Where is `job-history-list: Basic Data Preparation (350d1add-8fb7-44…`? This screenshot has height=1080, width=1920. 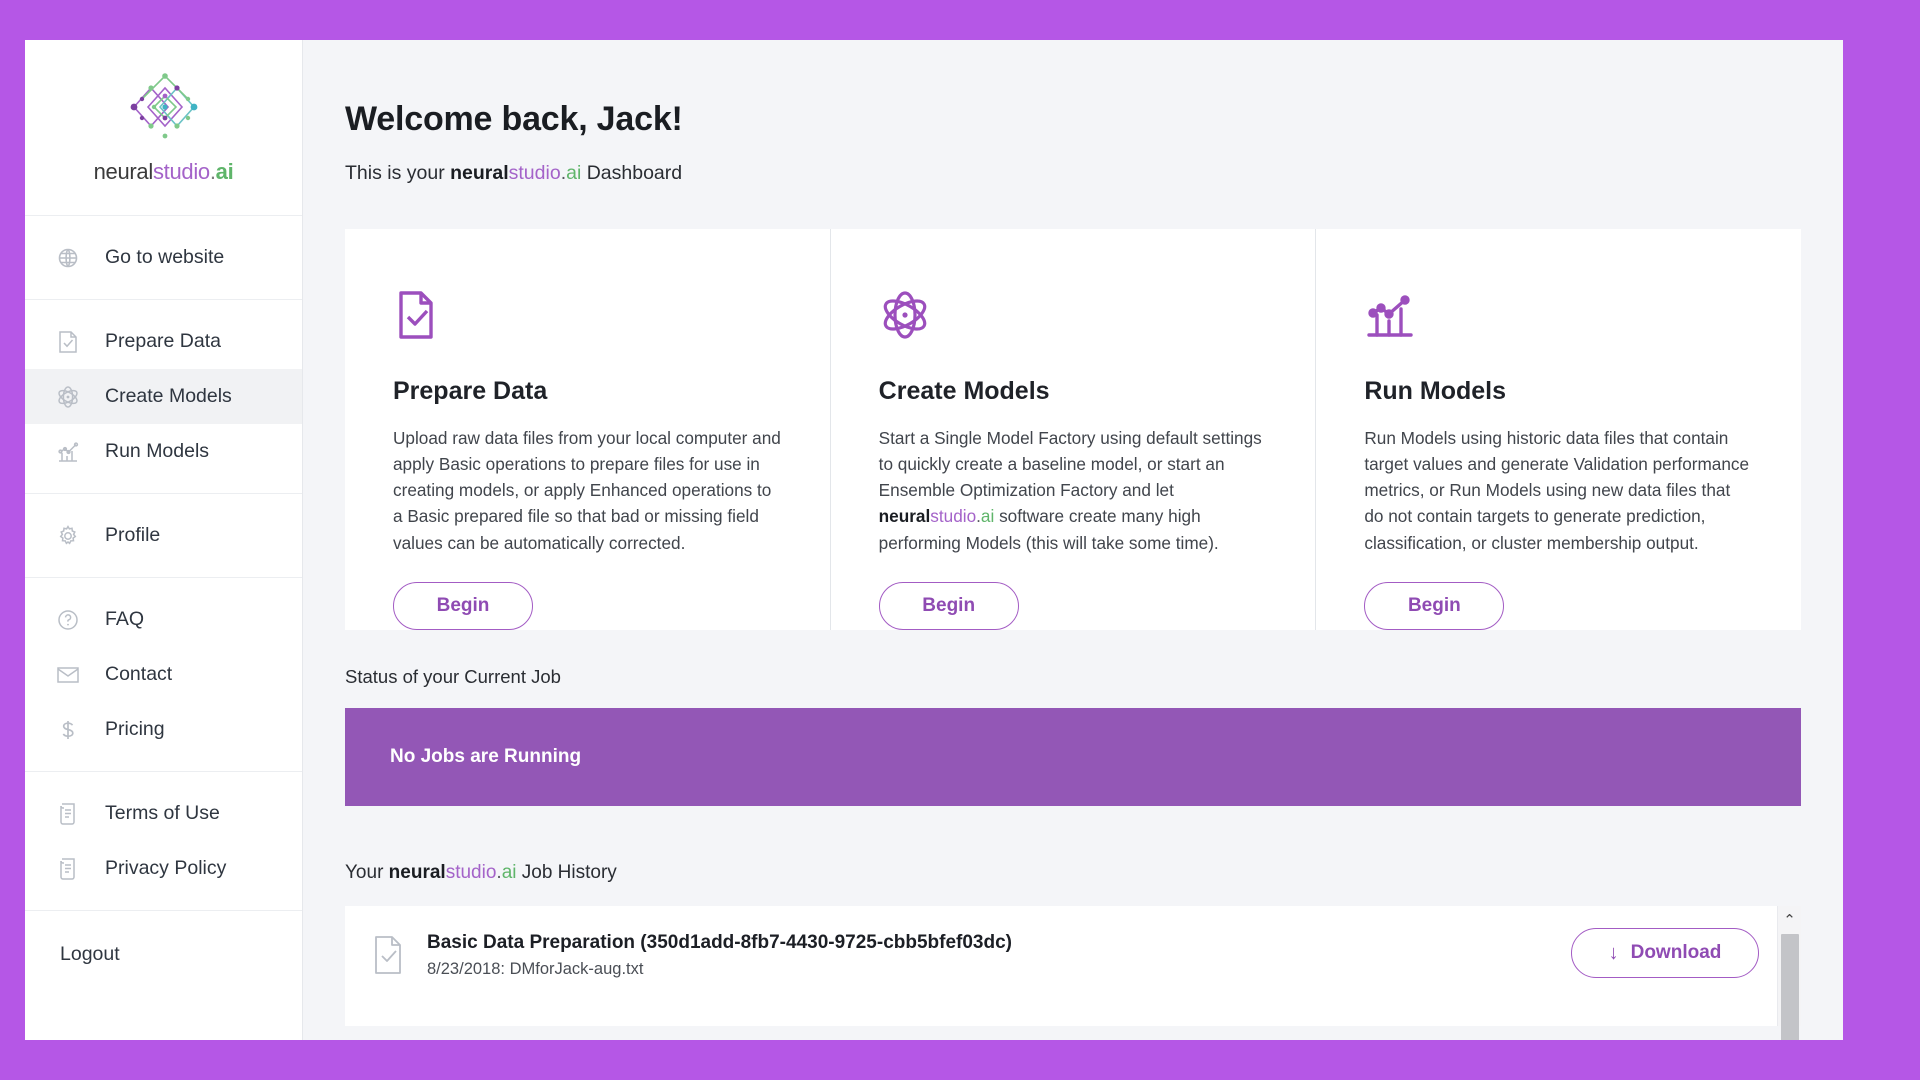 job-history-list: Basic Data Preparation (350d1add-8fb7-44… is located at coordinates (958, 955).